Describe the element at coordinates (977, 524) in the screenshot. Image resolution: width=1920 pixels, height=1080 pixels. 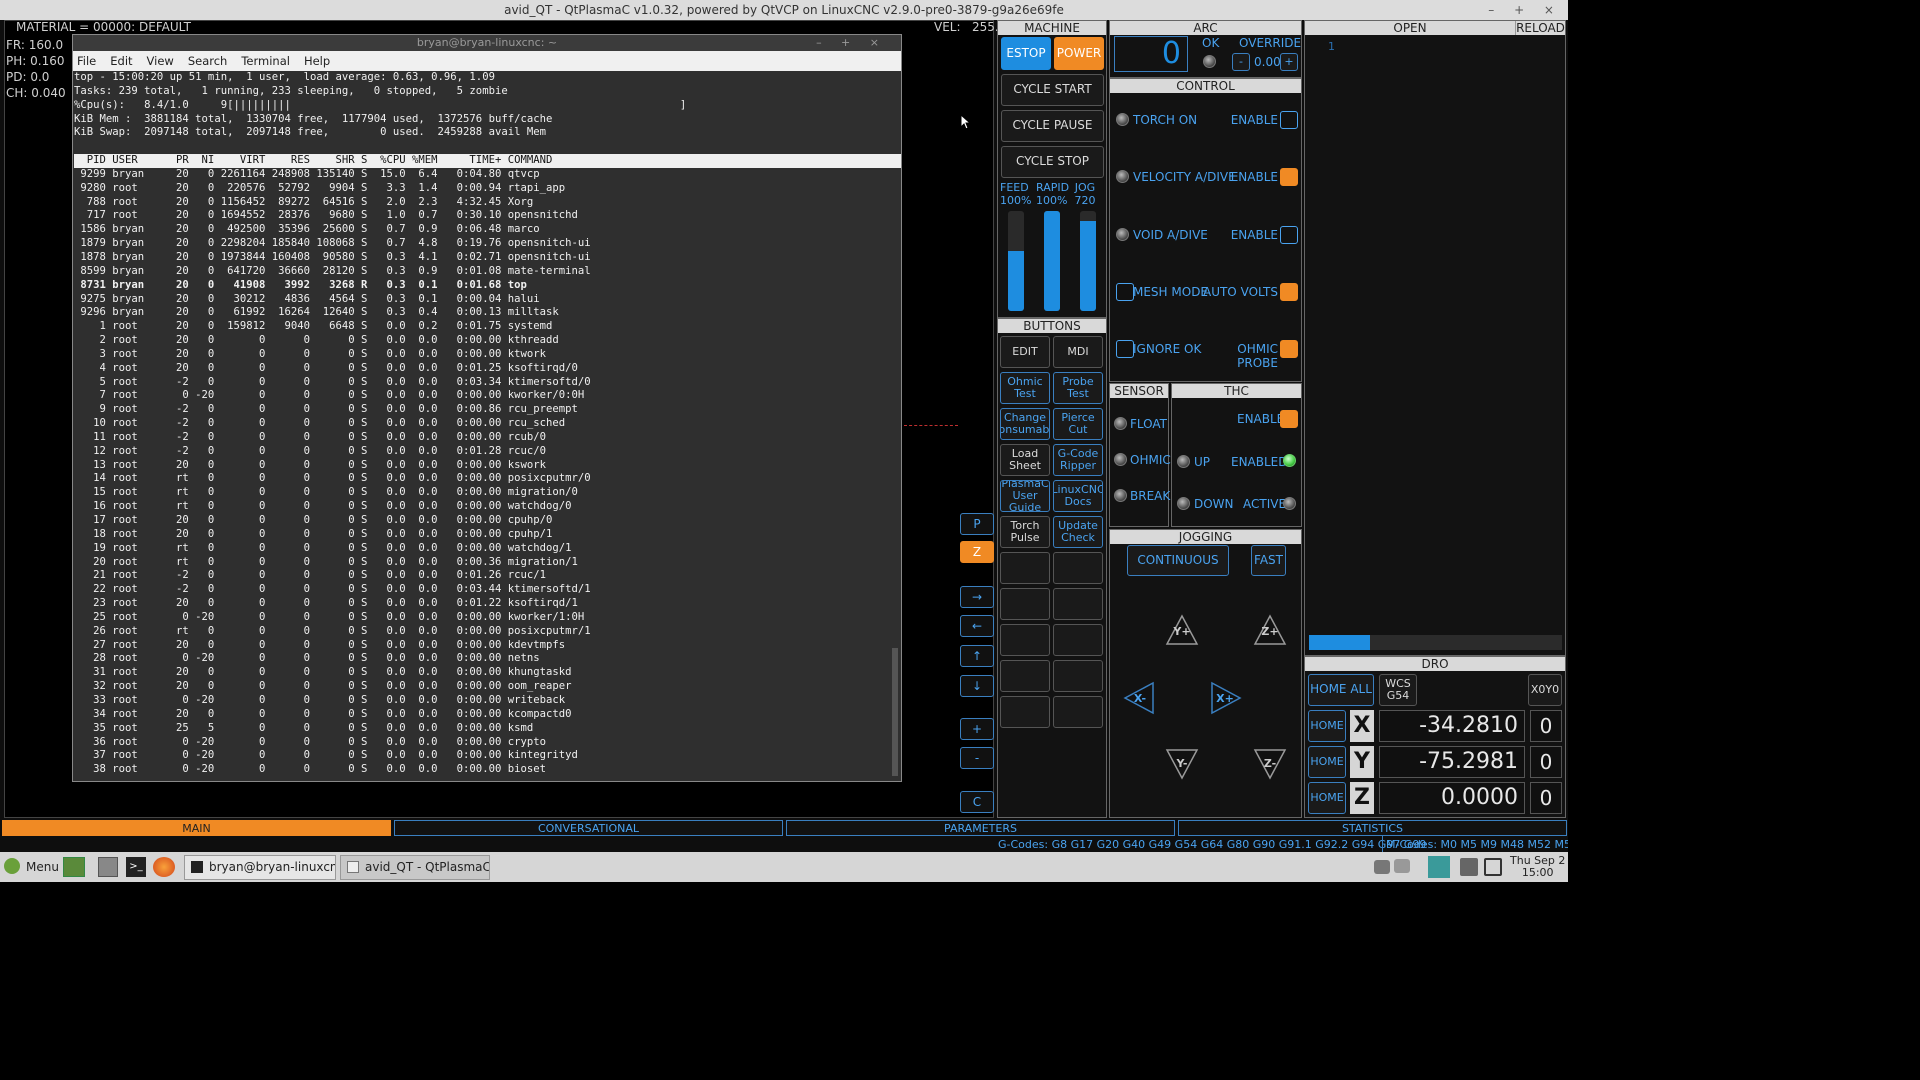
I see `view-button-p: P` at that location.